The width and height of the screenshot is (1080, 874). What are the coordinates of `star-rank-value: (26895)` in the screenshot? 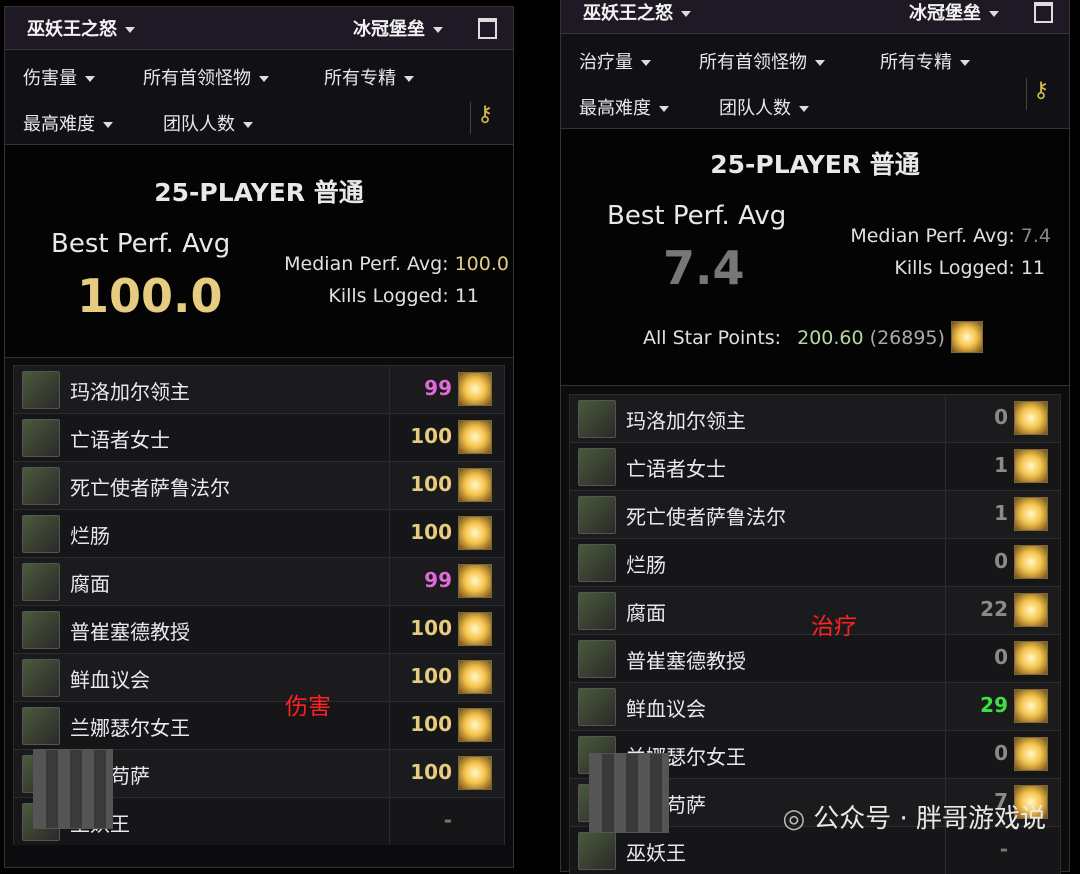 It's located at (907, 338).